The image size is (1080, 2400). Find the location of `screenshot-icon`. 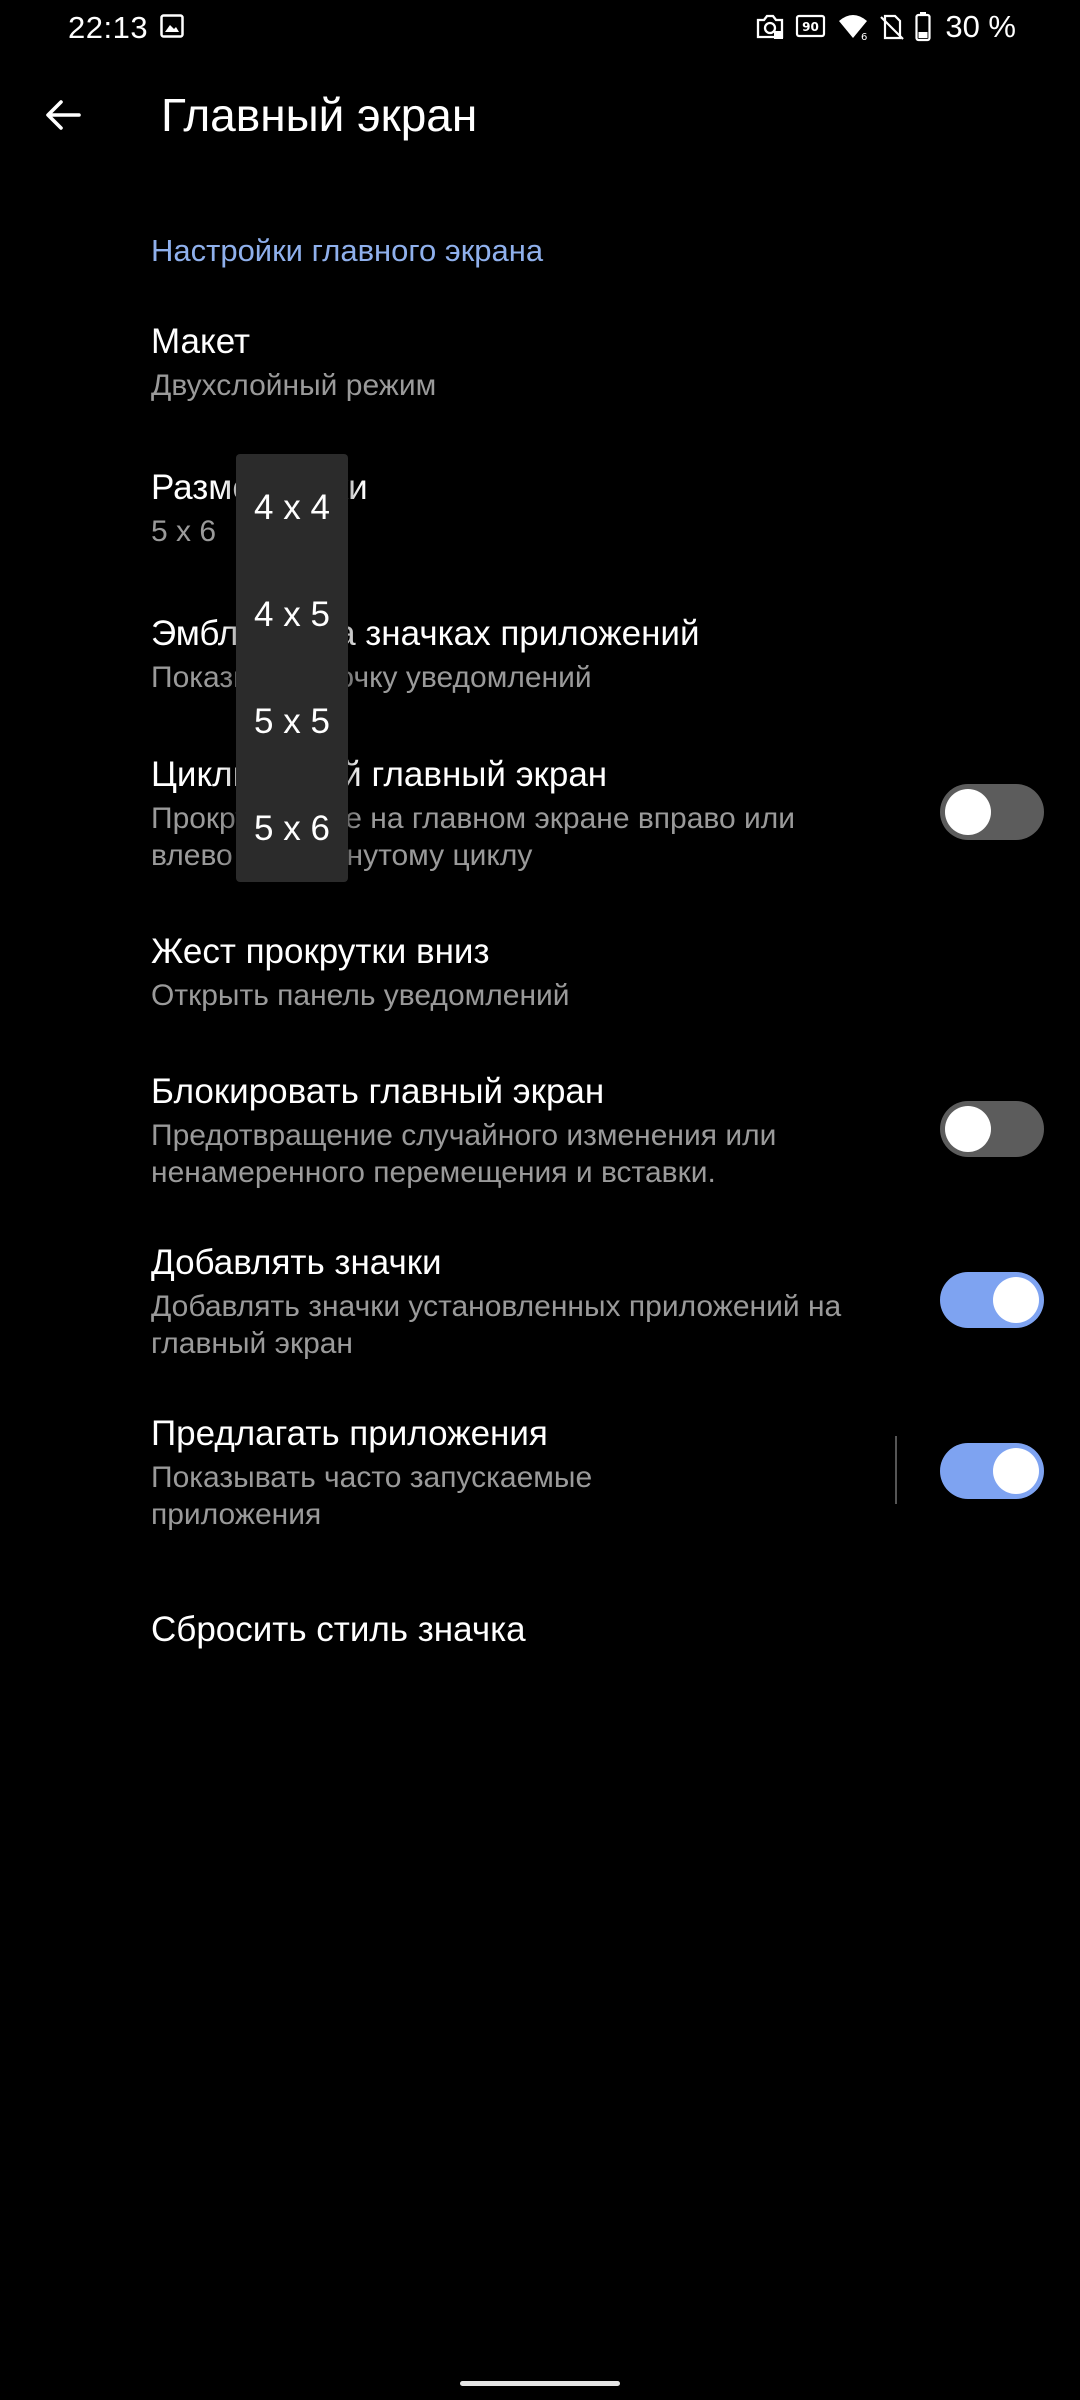

screenshot-icon is located at coordinates (770, 27).